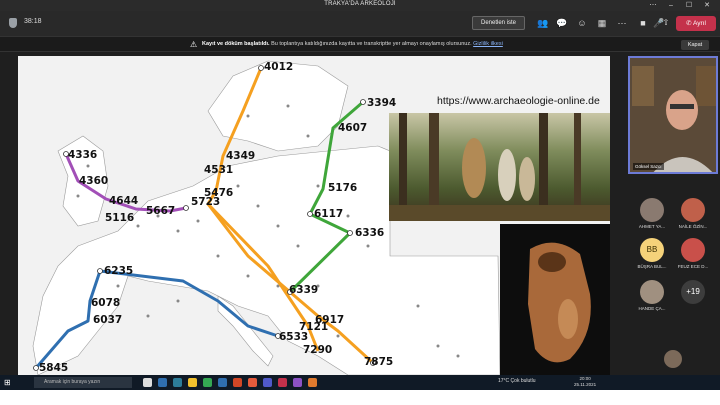 Image resolution: width=720 pixels, height=405 pixels. What do you see at coordinates (219, 170) in the screenshot?
I see `label-4531: 4531` at bounding box center [219, 170].